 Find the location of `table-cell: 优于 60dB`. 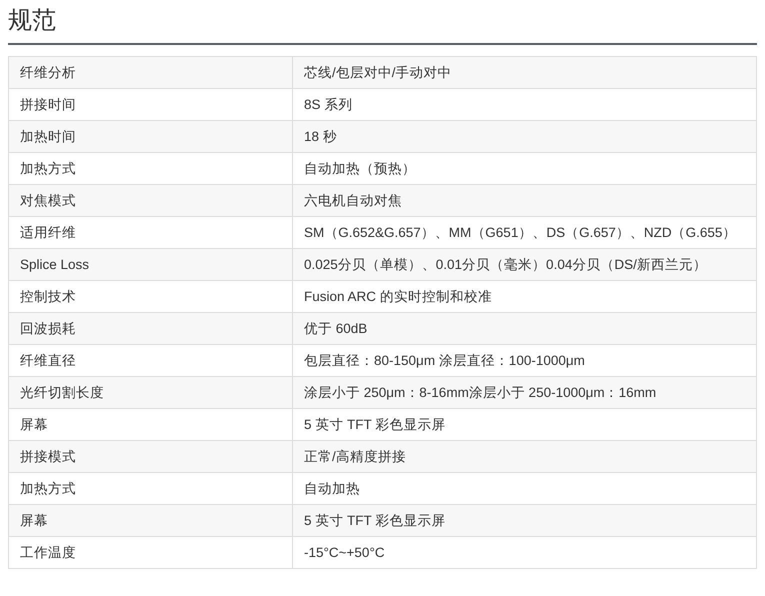

table-cell: 优于 60dB is located at coordinates (524, 328).